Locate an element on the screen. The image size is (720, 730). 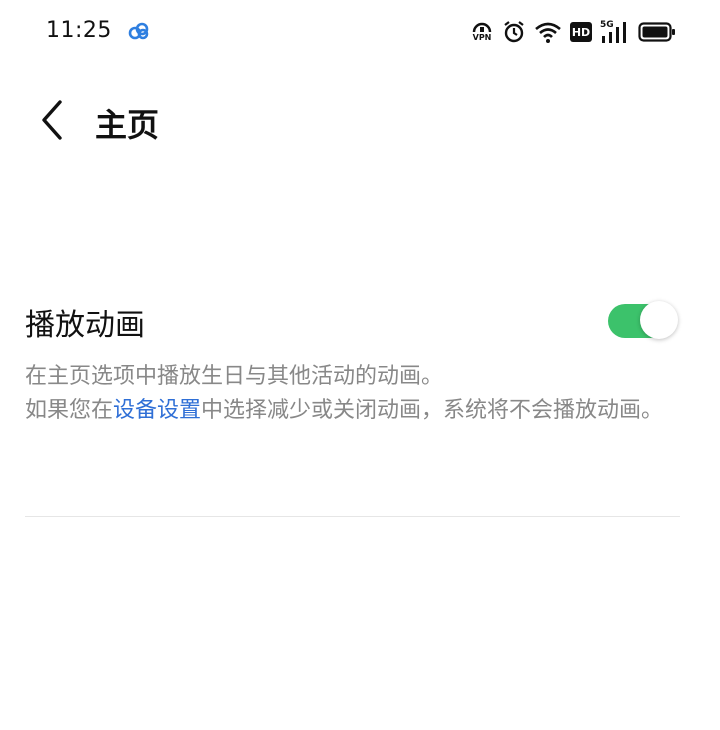
status-icons: VPN HD 5G is located at coordinates (573, 32).